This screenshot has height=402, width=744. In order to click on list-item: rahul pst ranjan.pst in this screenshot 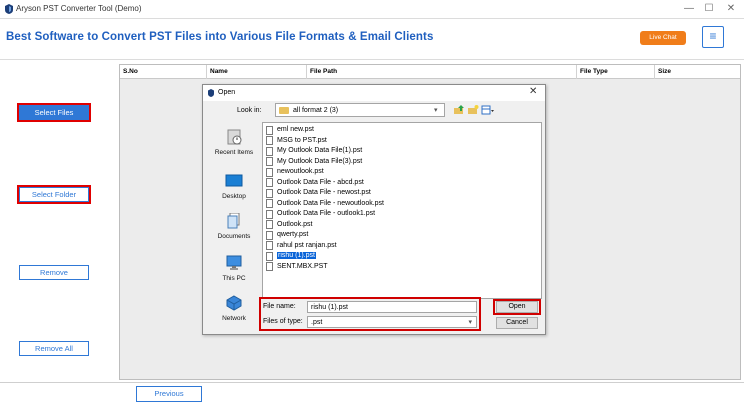, I will do `click(301, 246)`.